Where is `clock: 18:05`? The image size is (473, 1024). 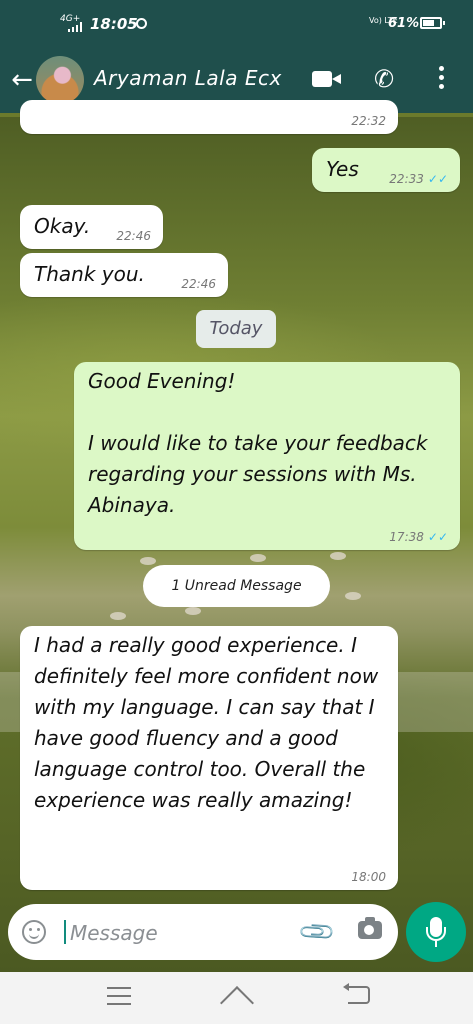
clock: 18:05 is located at coordinates (114, 24).